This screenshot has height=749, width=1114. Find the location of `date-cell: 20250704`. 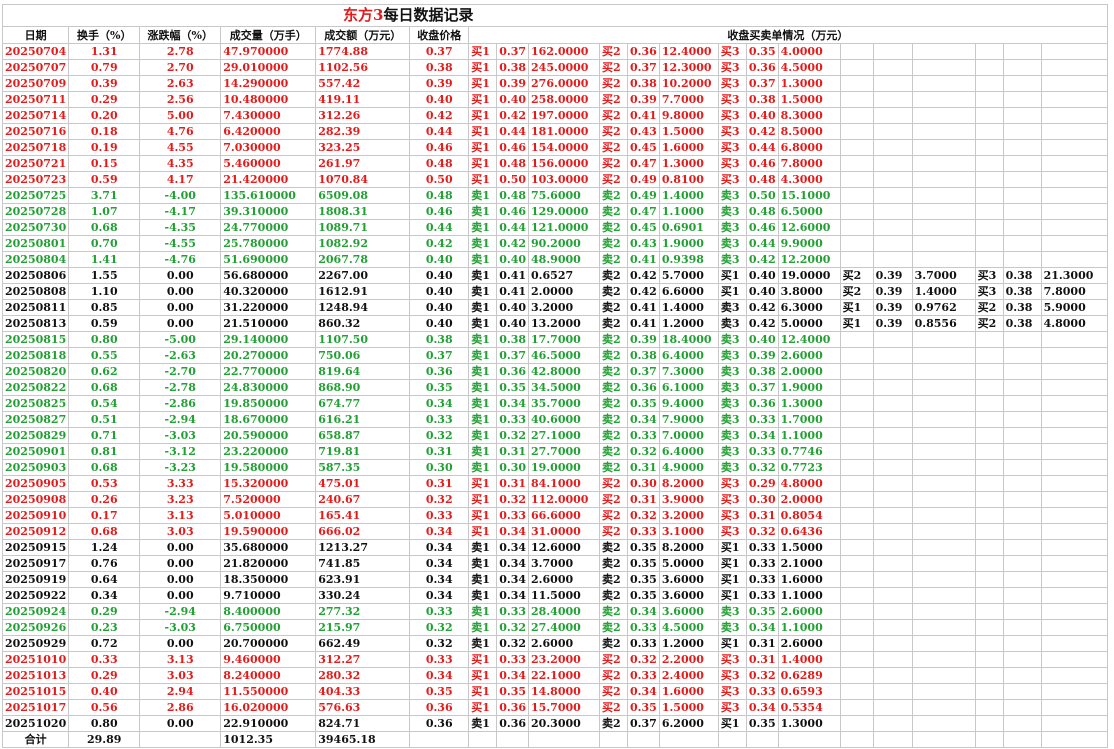

date-cell: 20250704 is located at coordinates (35, 51).